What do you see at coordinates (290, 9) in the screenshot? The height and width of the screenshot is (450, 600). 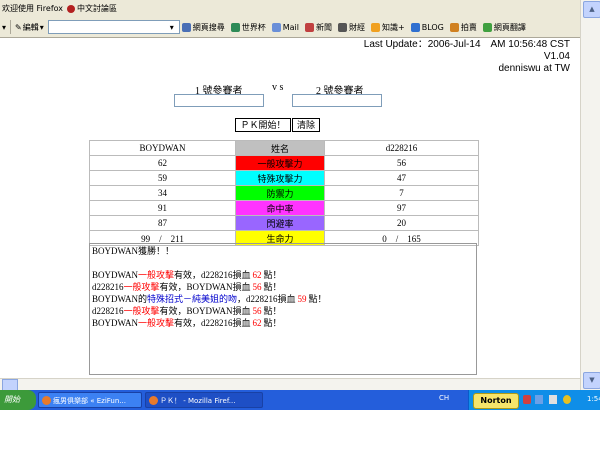 I see `bookmarks-toolbar: 欢迎使用 Firefox 中文討論區` at bounding box center [290, 9].